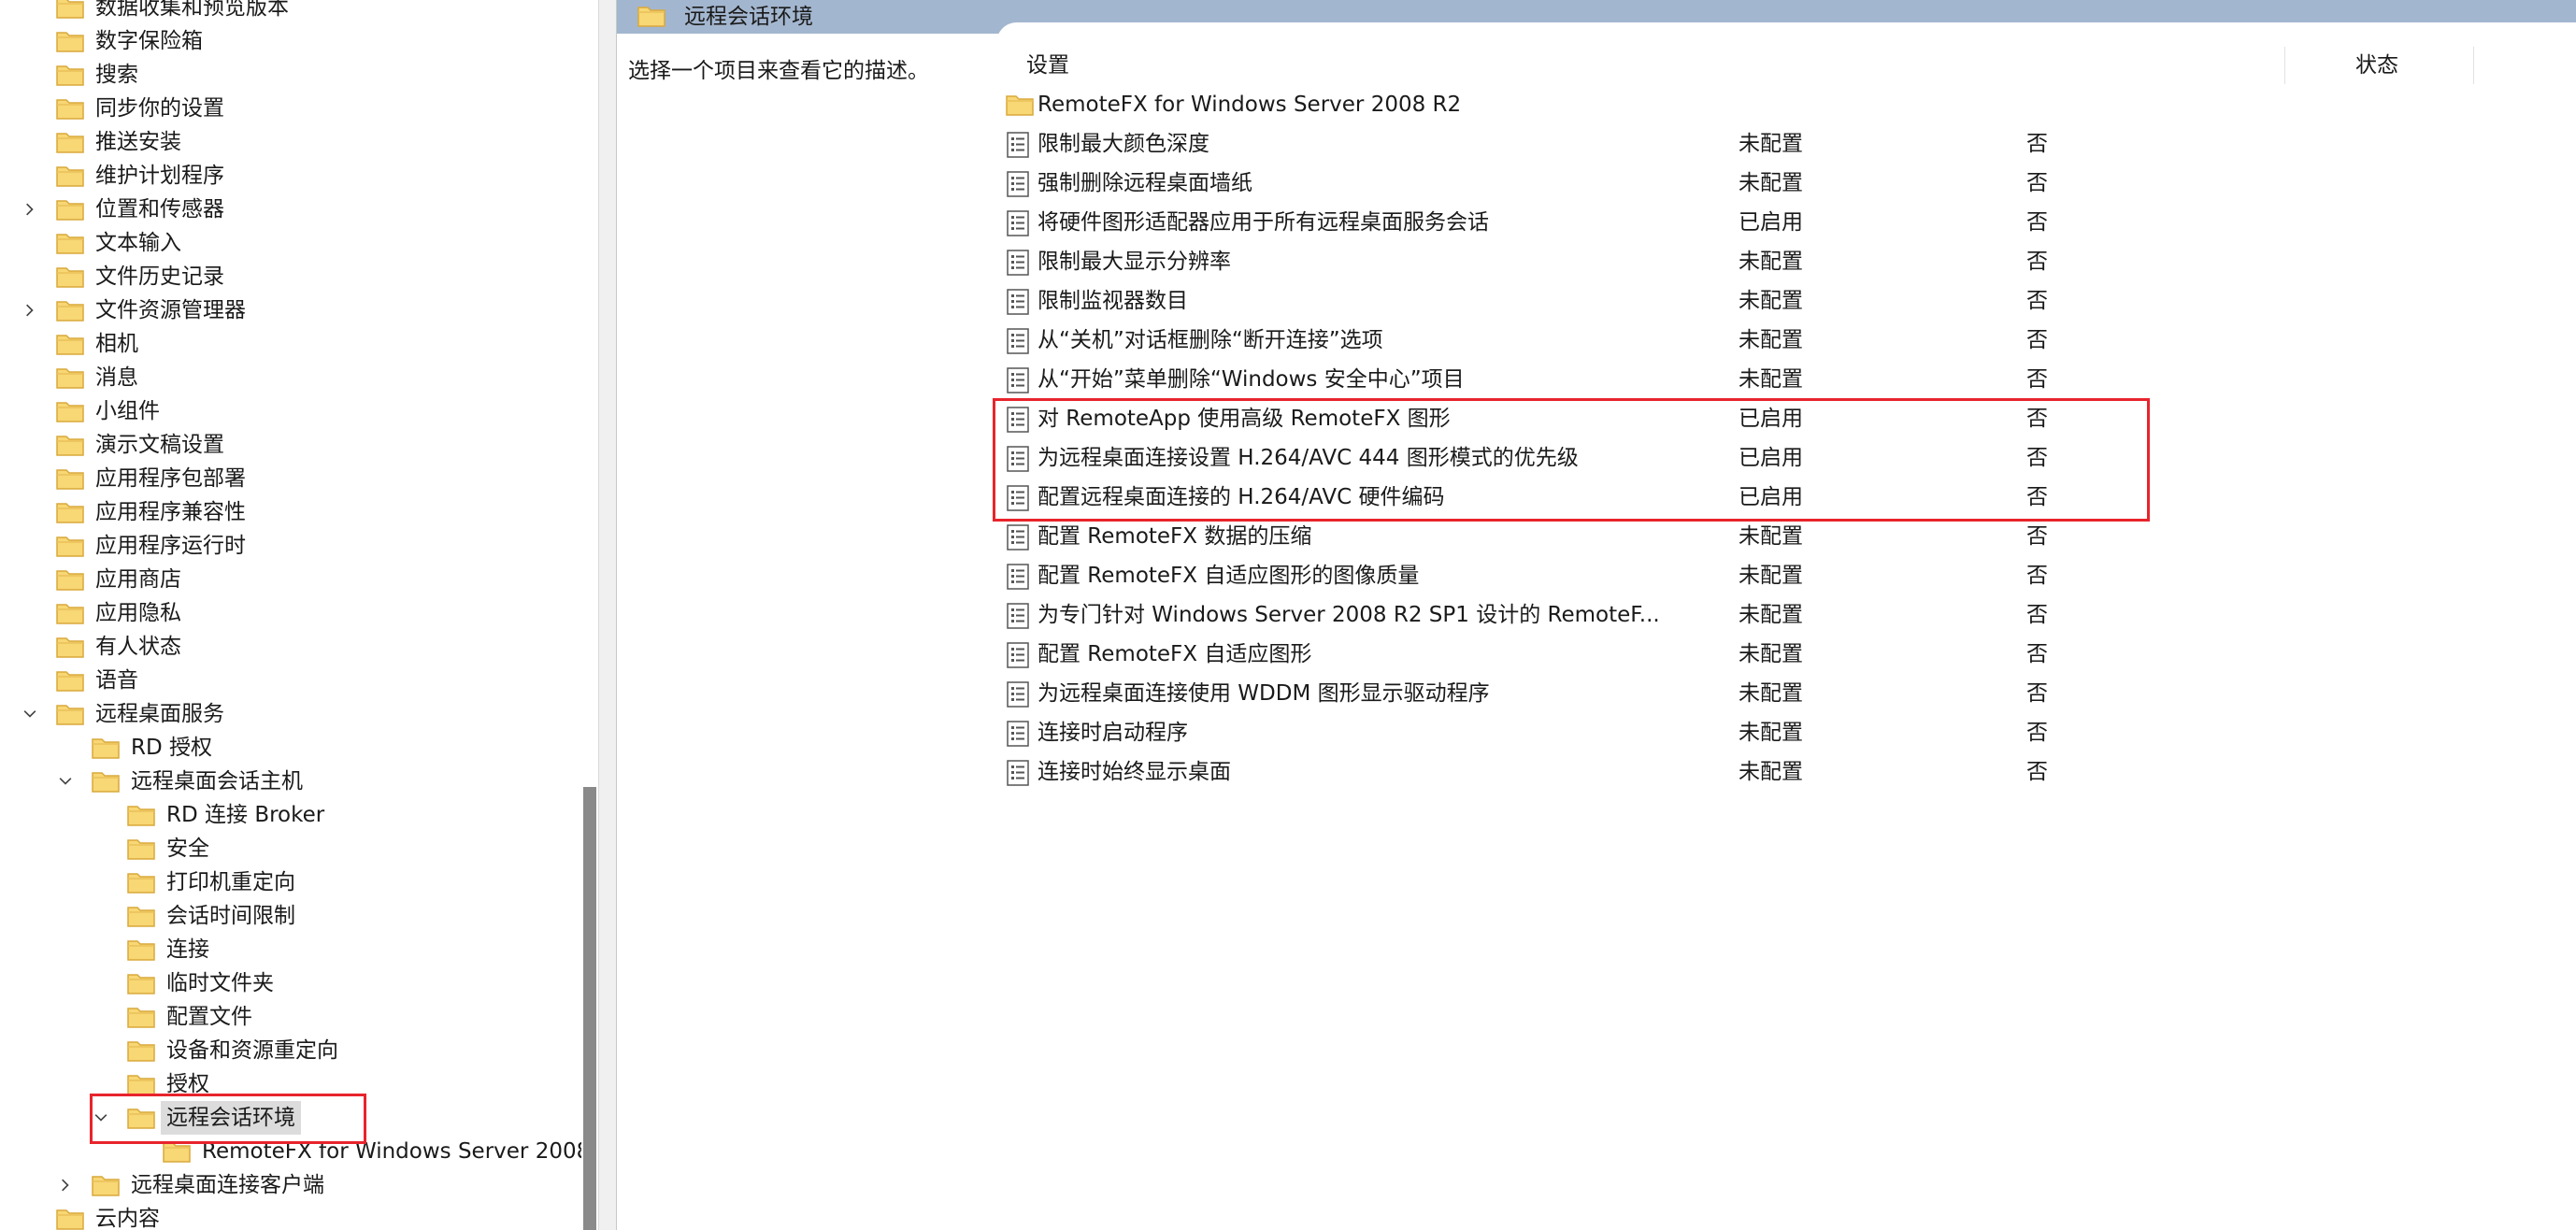 Image resolution: width=2576 pixels, height=1230 pixels. What do you see at coordinates (290, 647) in the screenshot?
I see `tree-item: 有人状态` at bounding box center [290, 647].